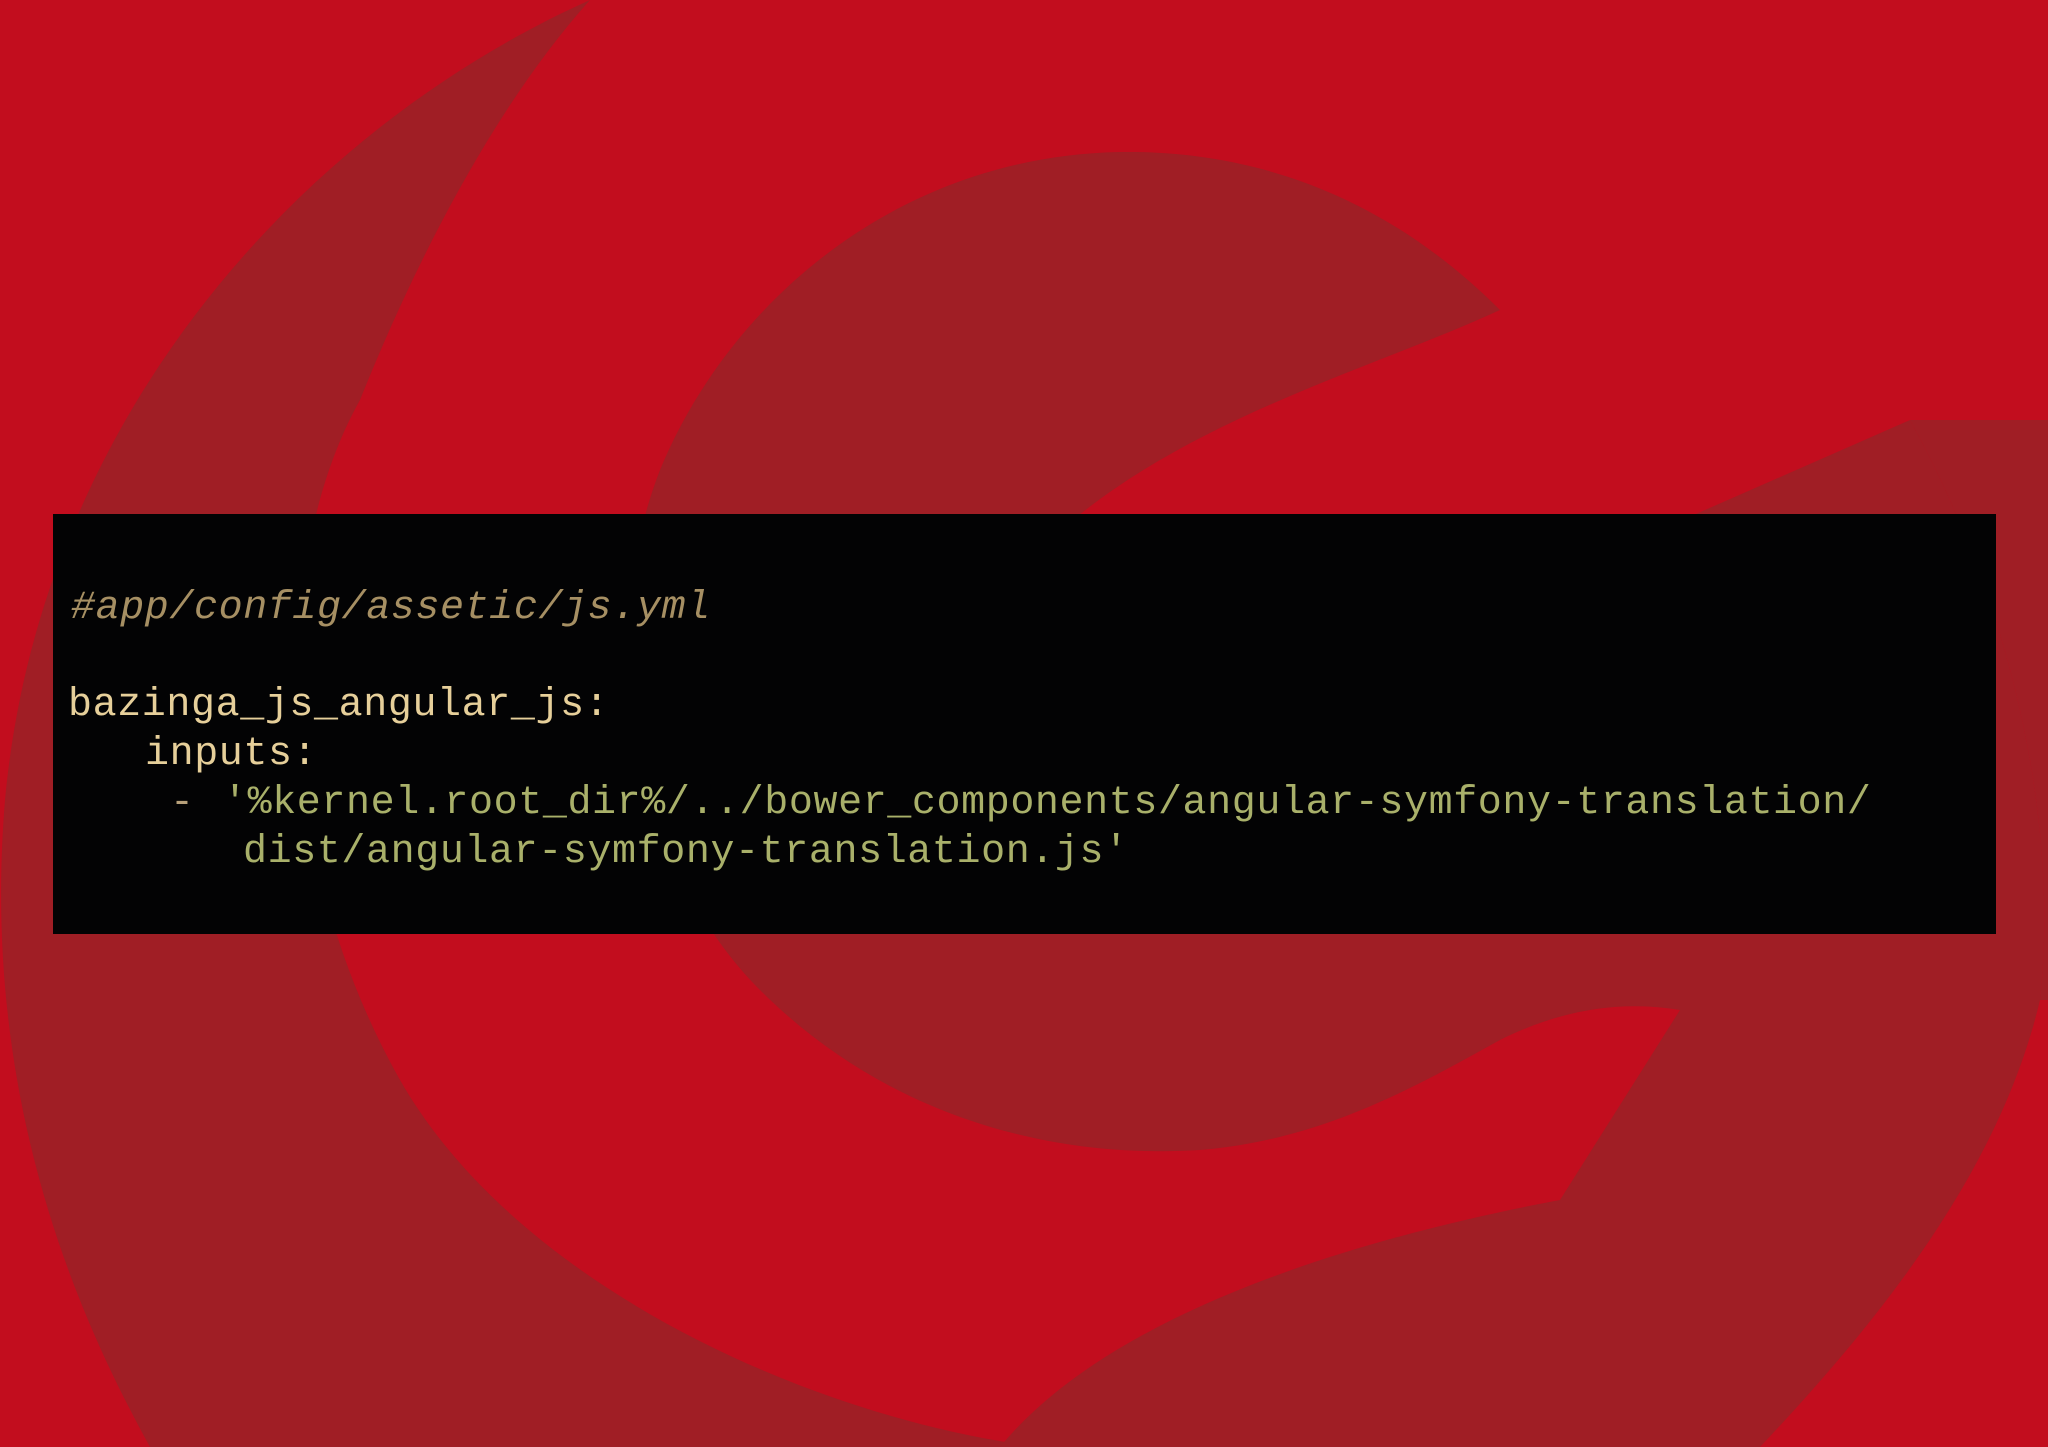  Describe the element at coordinates (182, 803) in the screenshot. I see `code-list-dash: -` at that location.